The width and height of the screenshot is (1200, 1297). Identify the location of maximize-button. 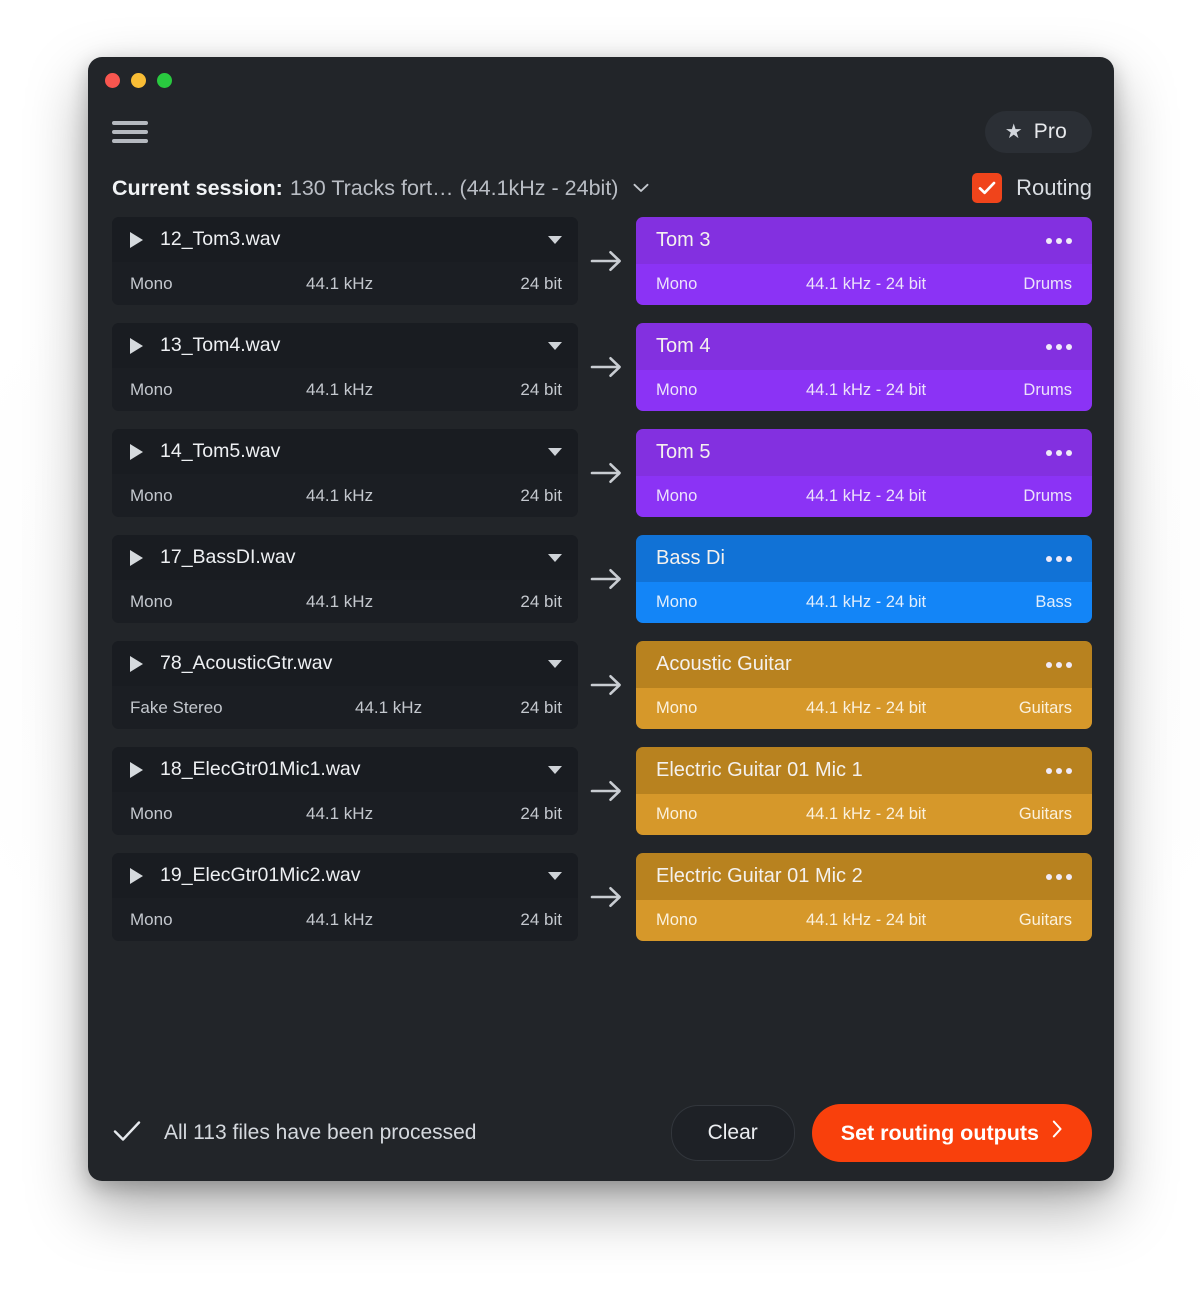
(164, 80).